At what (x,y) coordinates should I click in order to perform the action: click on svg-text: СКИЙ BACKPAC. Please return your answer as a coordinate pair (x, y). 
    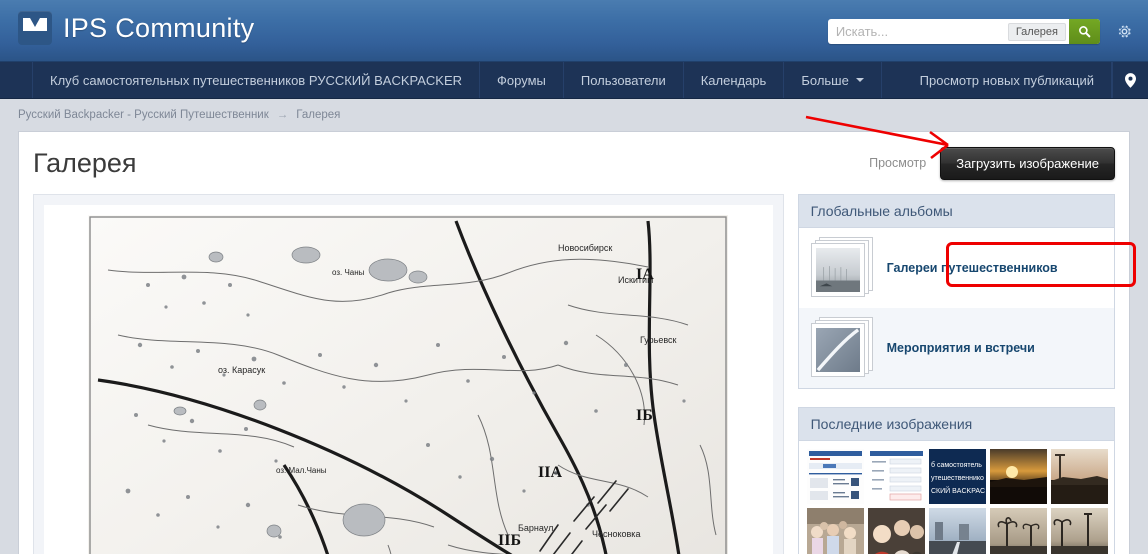
    Looking at the image, I should click on (958, 490).